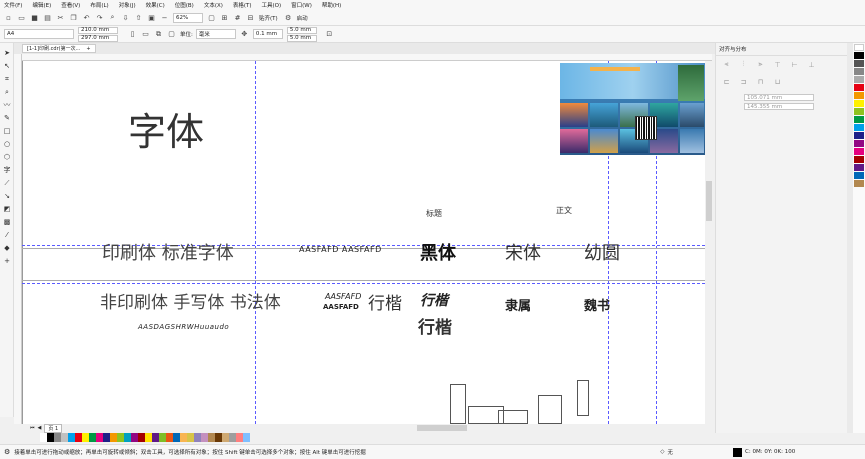 This screenshot has width=865, height=459. What do you see at coordinates (859, 238) in the screenshot?
I see `vertical-color-palette` at bounding box center [859, 238].